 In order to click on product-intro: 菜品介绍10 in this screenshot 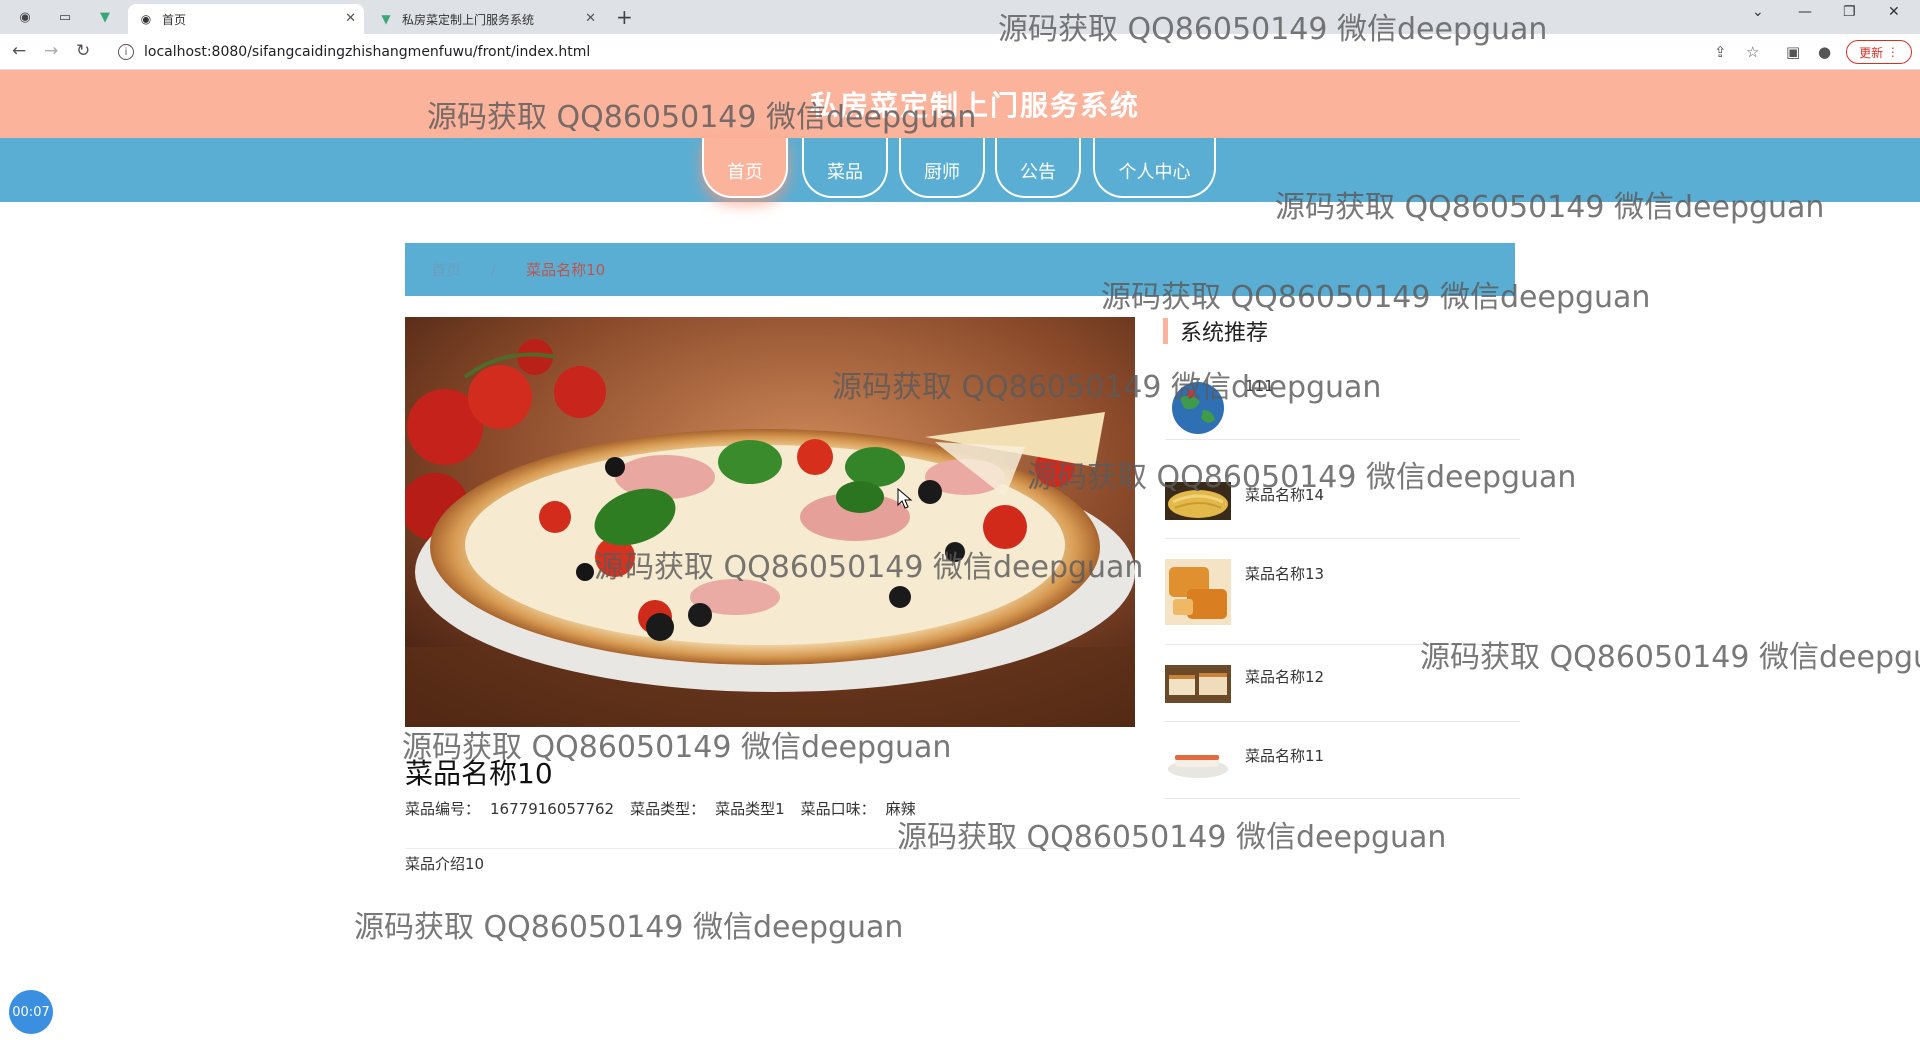, I will do `click(445, 864)`.